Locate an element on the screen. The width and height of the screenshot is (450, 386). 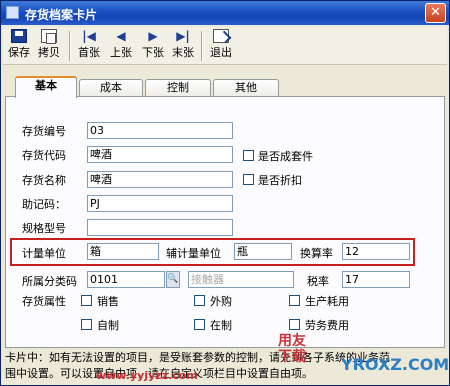
last-label: 末张 is located at coordinates (183, 52).